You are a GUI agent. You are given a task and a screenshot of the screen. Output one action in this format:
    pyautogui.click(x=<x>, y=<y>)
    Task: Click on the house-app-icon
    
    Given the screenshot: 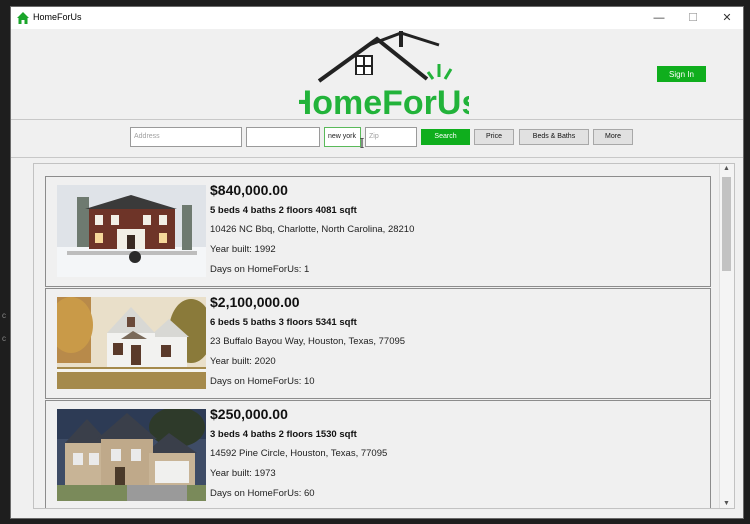 What is the action you would take?
    pyautogui.click(x=23, y=18)
    